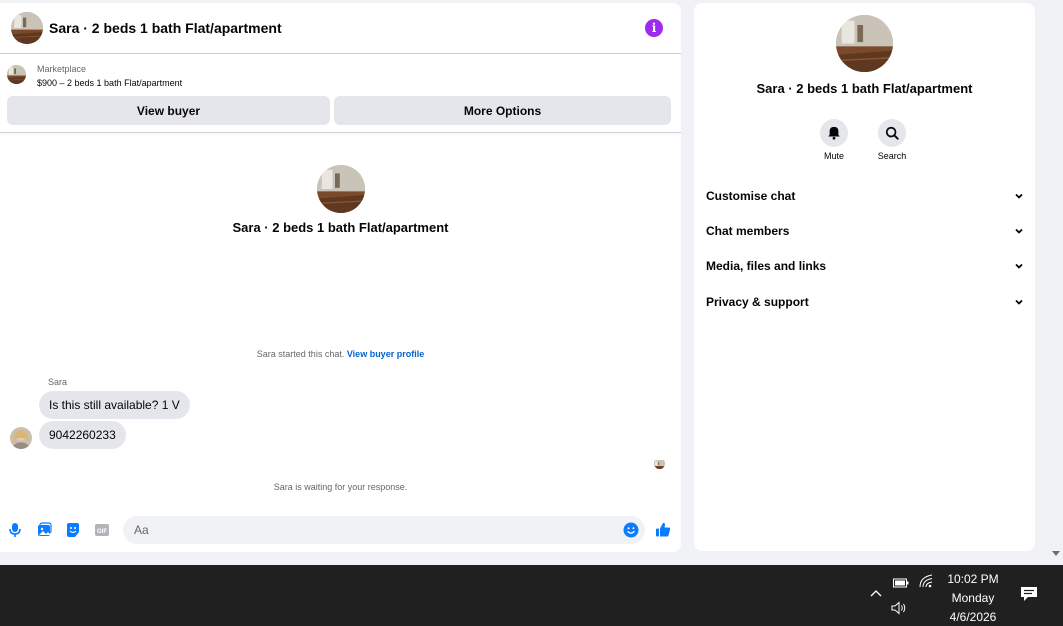 The width and height of the screenshot is (1063, 626). Describe the element at coordinates (385, 354) in the screenshot. I see `view-buyer-profile-link: View buyer profile` at that location.